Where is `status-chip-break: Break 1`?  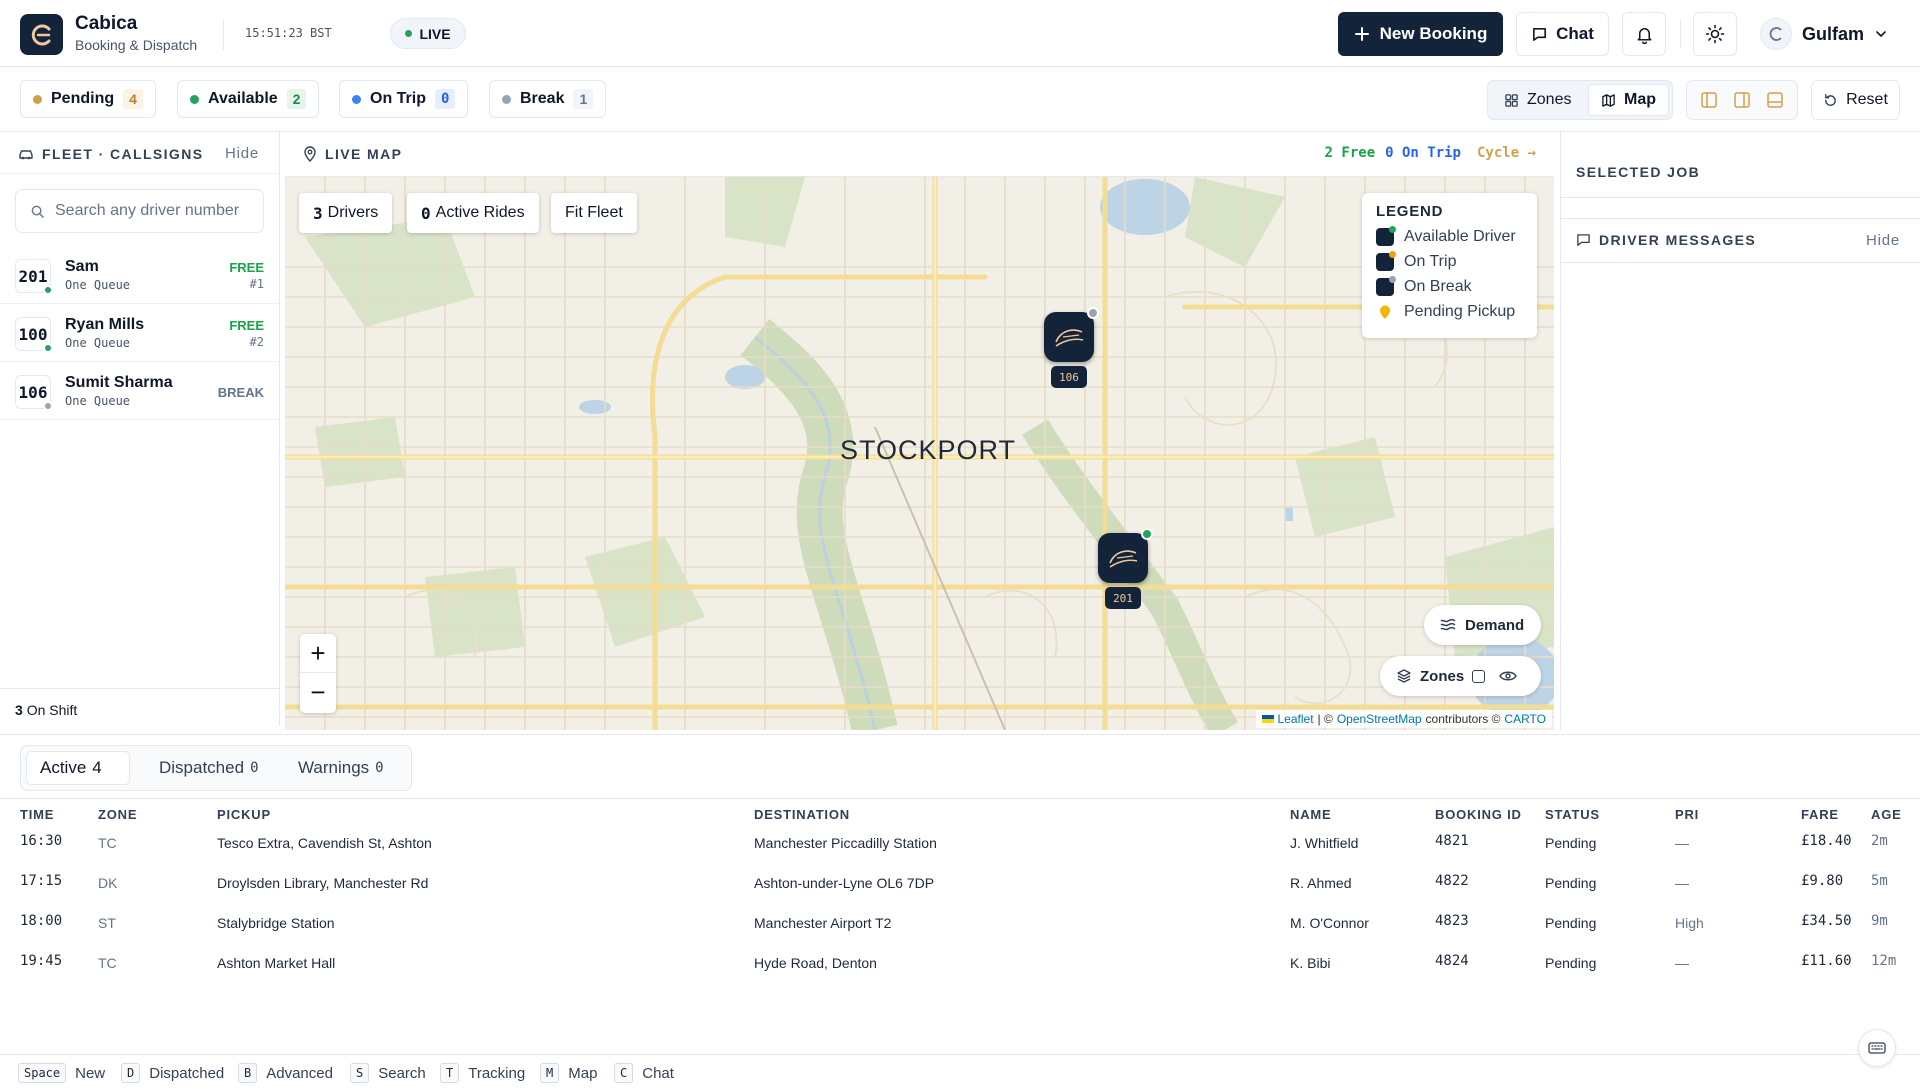 status-chip-break: Break 1 is located at coordinates (548, 99).